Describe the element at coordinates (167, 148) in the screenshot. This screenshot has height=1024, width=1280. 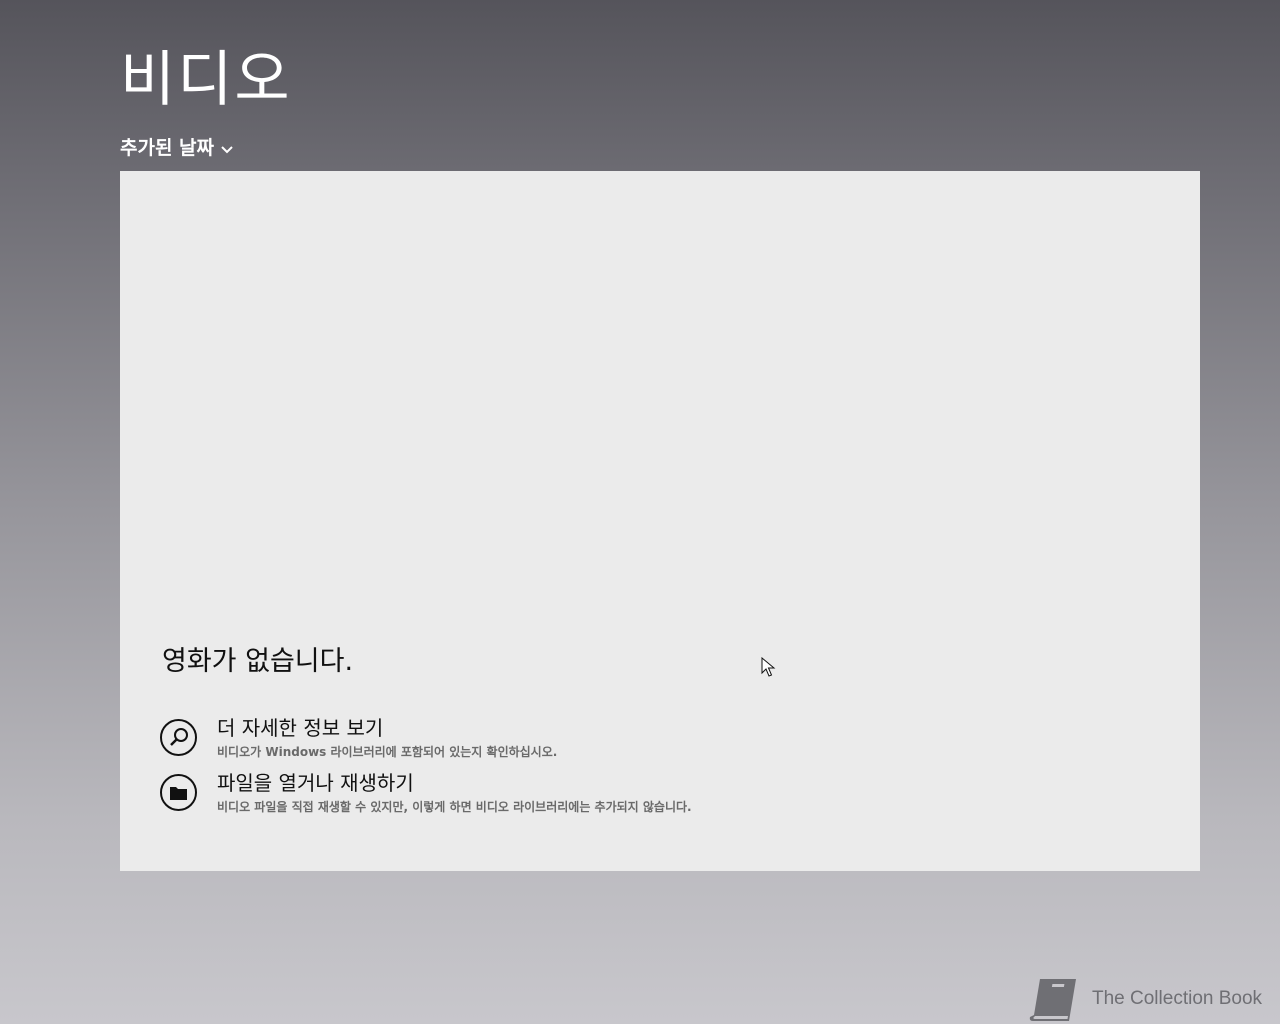
I see `sort-label: 추가된 날짜` at that location.